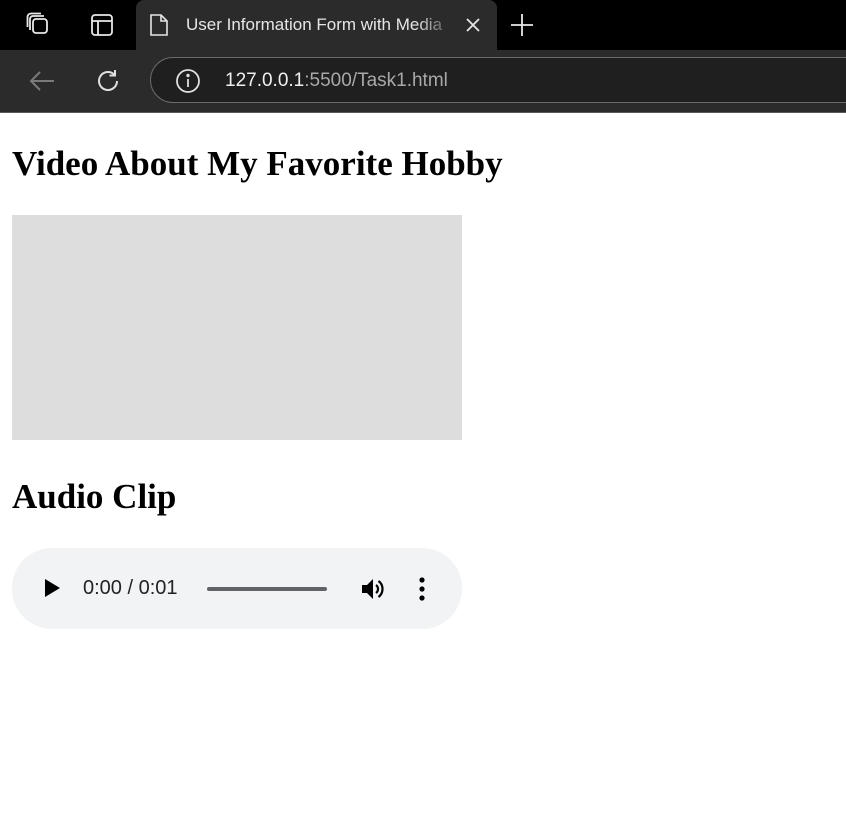  What do you see at coordinates (498, 80) in the screenshot?
I see `address-bar: 127.0.0.1:5500/Task1.html` at bounding box center [498, 80].